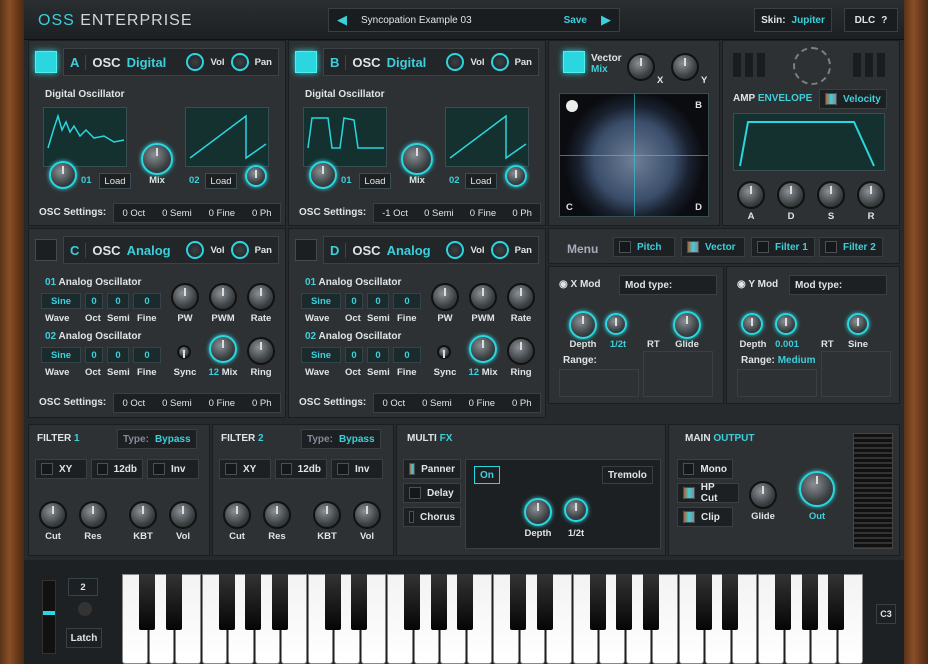 This screenshot has width=928, height=664. I want to click on filter1-12db: 12db, so click(117, 469).